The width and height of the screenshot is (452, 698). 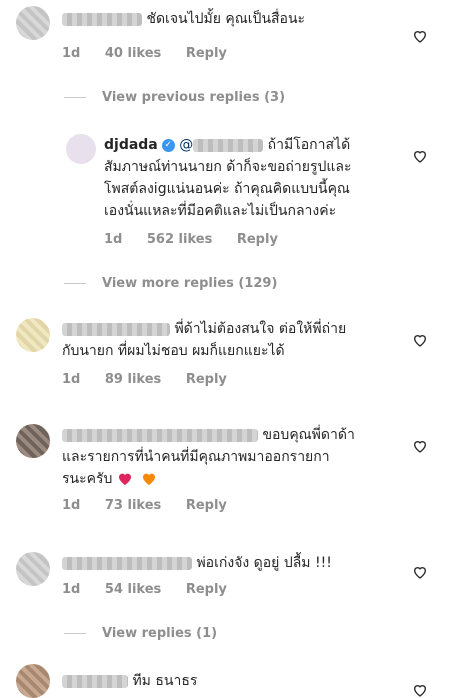 What do you see at coordinates (264, 563) in the screenshot?
I see `comment-body: พ่อเก่งจัง ดูอยู่ ปลื้ม !!!` at bounding box center [264, 563].